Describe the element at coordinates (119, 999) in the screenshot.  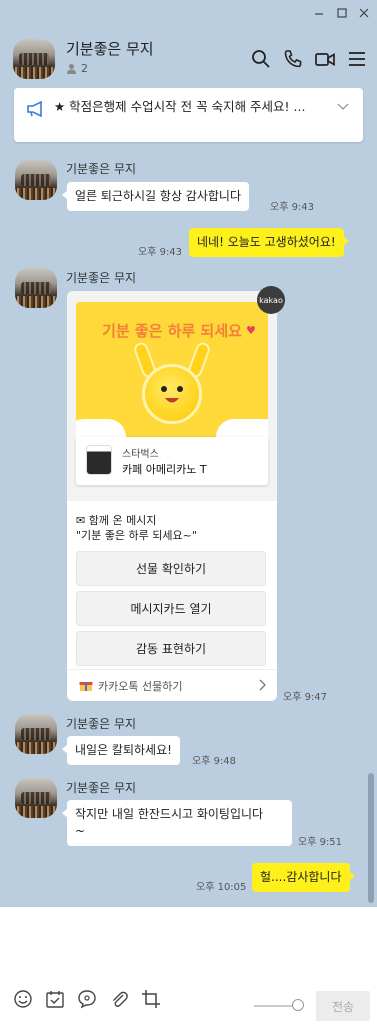
I see `attach-icon` at that location.